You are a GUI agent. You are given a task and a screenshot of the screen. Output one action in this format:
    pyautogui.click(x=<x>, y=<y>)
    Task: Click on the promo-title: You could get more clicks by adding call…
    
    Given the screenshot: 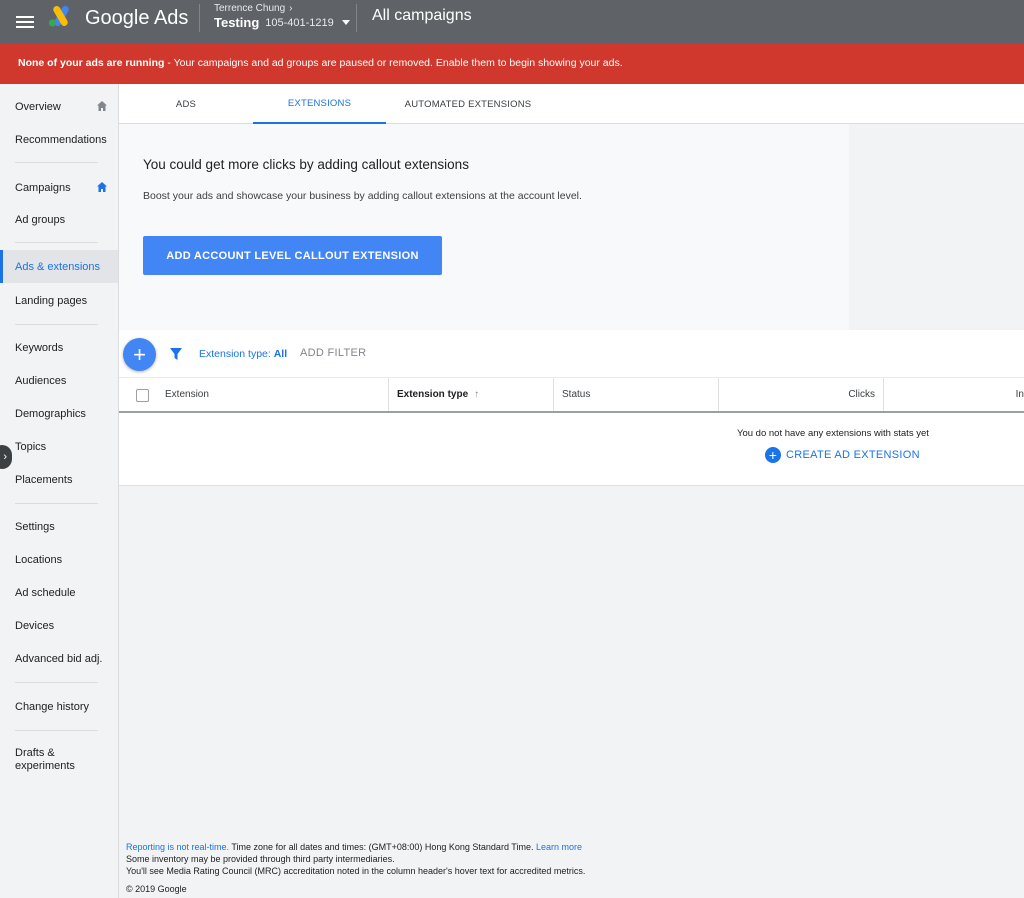 What is the action you would take?
    pyautogui.click(x=306, y=164)
    